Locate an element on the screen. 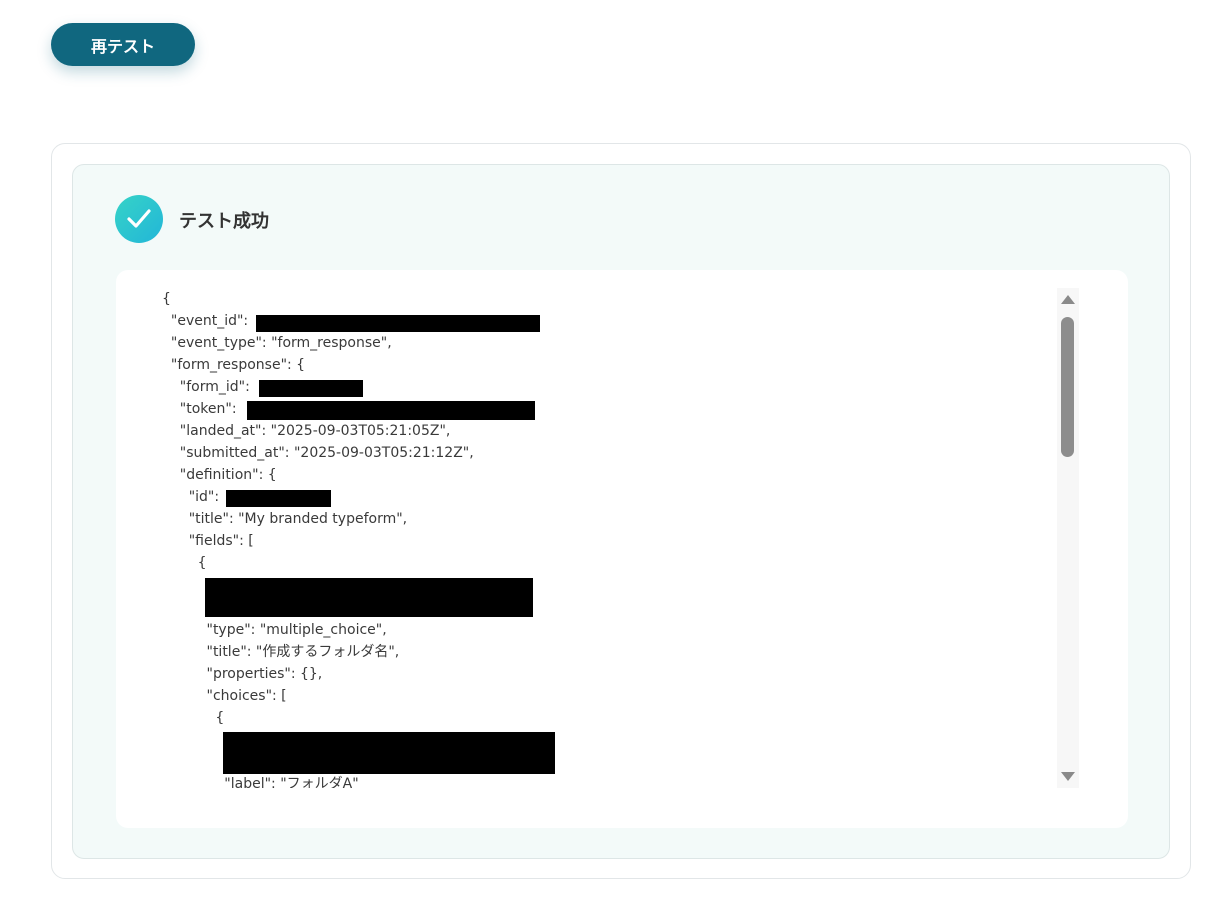  code-line: "submitted_at": "2025-09-03T05:21:12Z", is located at coordinates (318, 453).